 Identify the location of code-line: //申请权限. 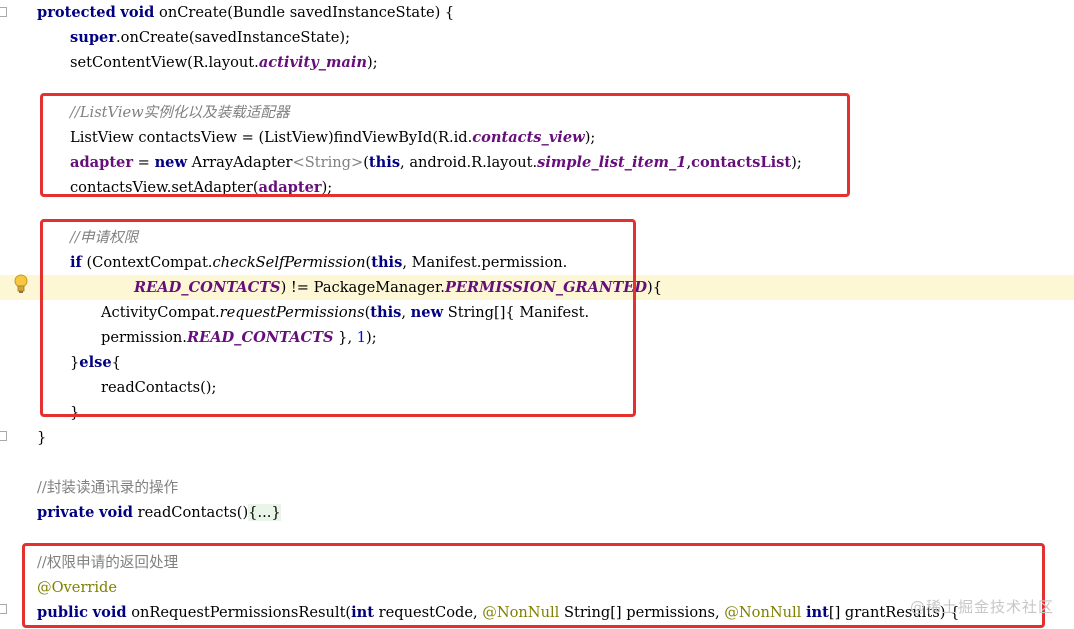
(537, 237).